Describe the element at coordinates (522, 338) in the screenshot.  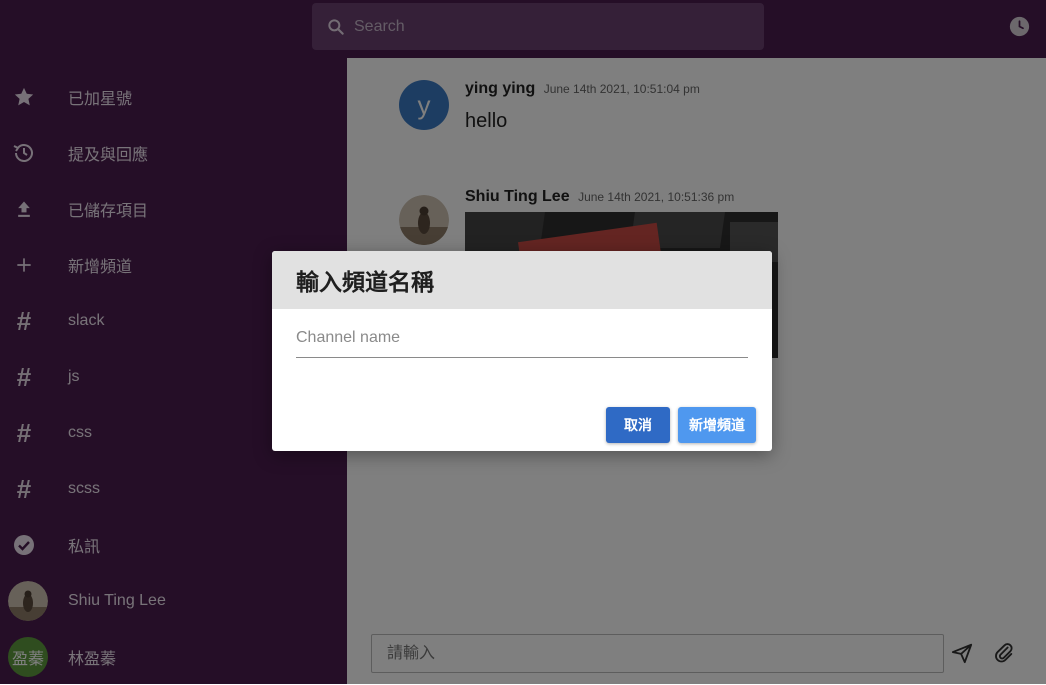
I see `channel-name-input` at that location.